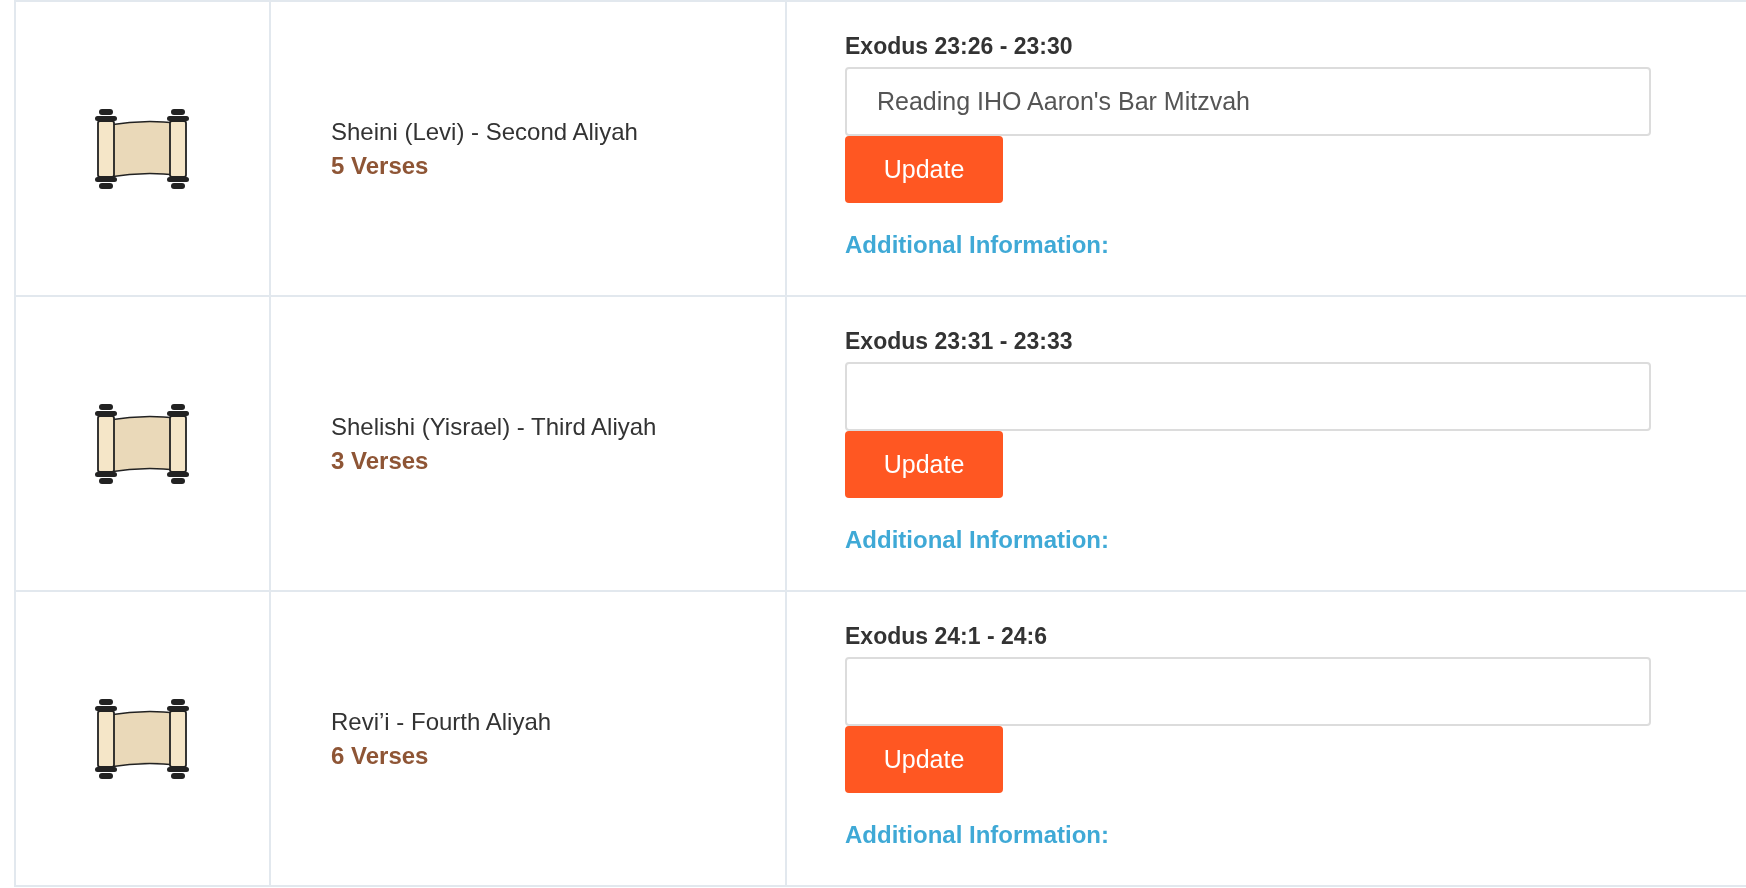 The image size is (1746, 888). I want to click on aliyah-name: Sheini (Levi) - Second Aliyah, so click(485, 131).